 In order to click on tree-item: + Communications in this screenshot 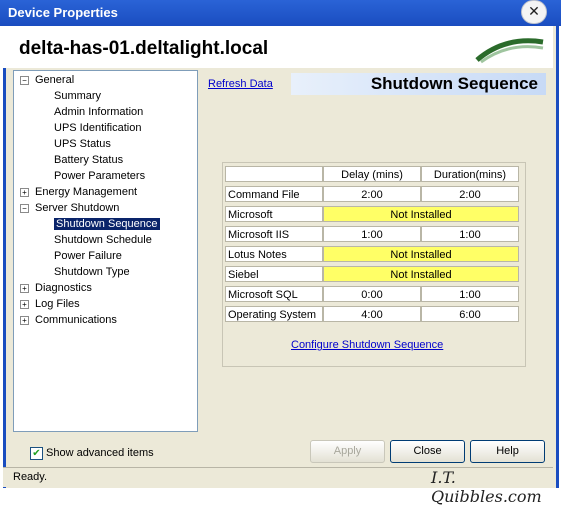, I will do `click(68, 320)`.